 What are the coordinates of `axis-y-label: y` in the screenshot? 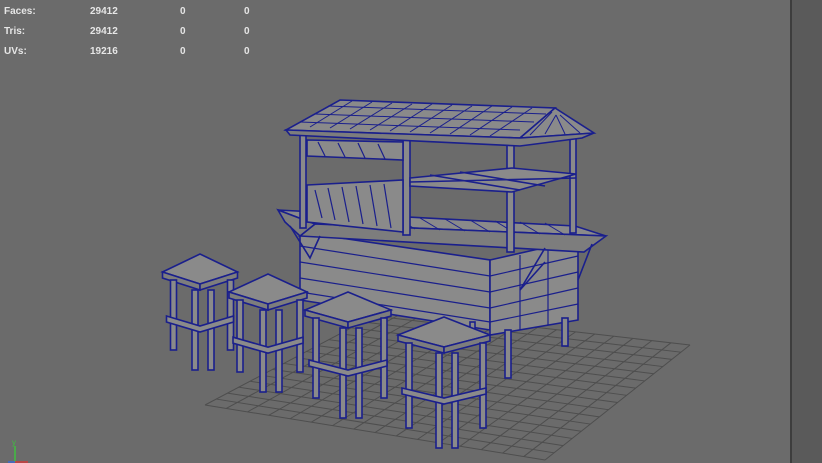 It's located at (14, 442).